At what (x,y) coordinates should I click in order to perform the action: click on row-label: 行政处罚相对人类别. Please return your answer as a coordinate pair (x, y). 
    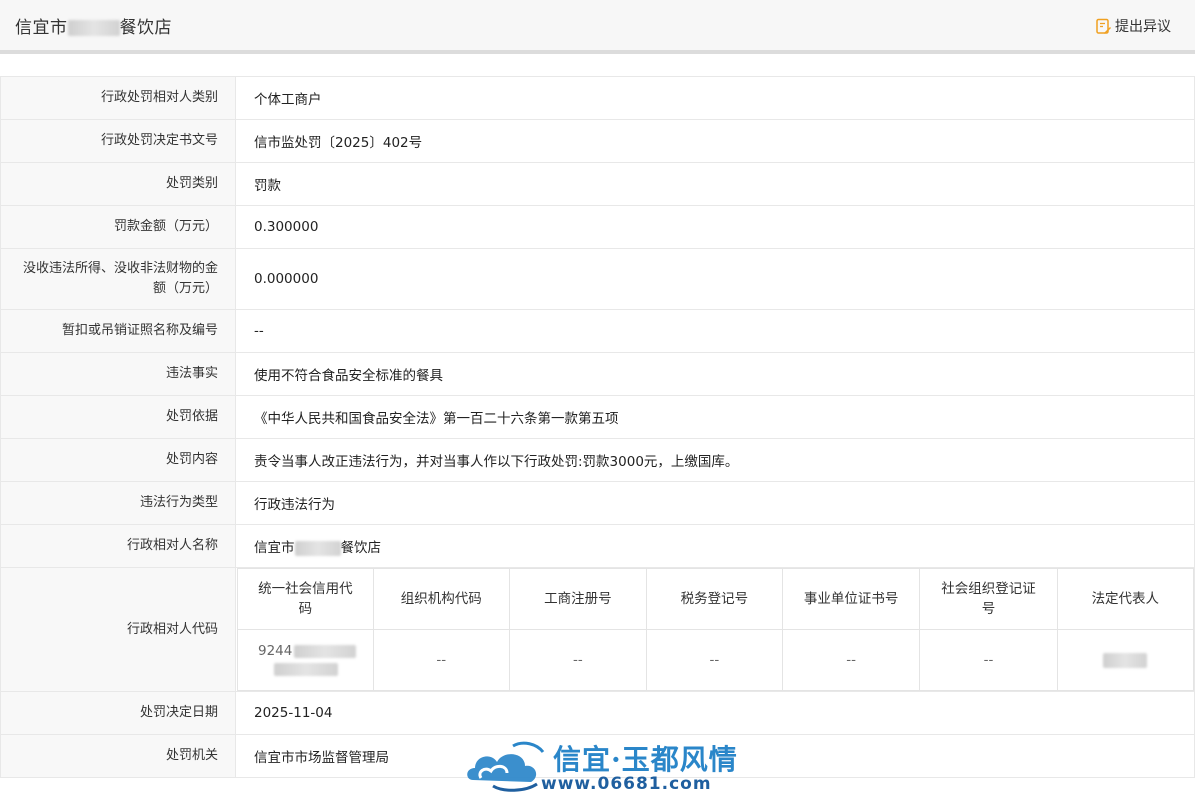
    Looking at the image, I should click on (118, 98).